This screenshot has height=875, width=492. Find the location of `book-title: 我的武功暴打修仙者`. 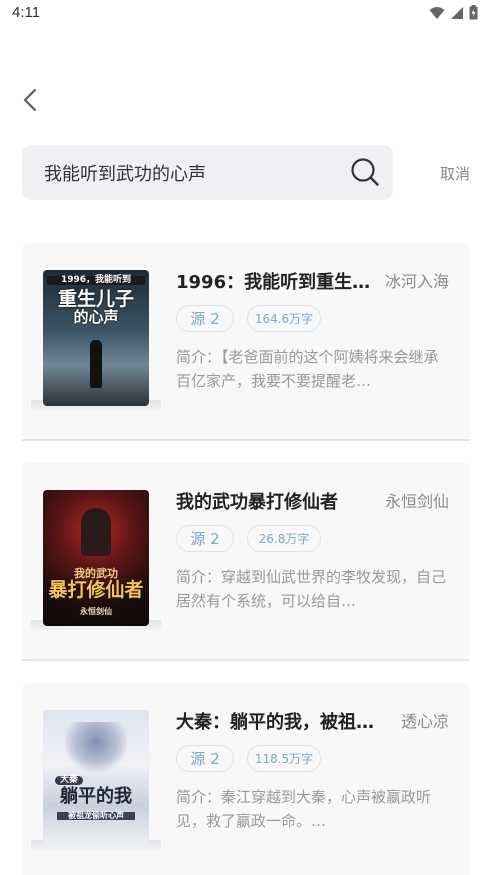

book-title: 我的武功暴打修仙者 is located at coordinates (282, 501).